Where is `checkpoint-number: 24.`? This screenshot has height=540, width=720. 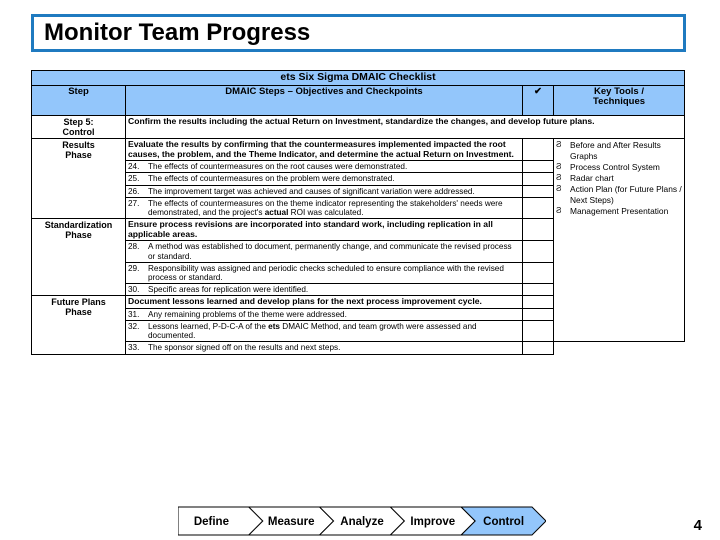 checkpoint-number: 24. is located at coordinates (134, 167).